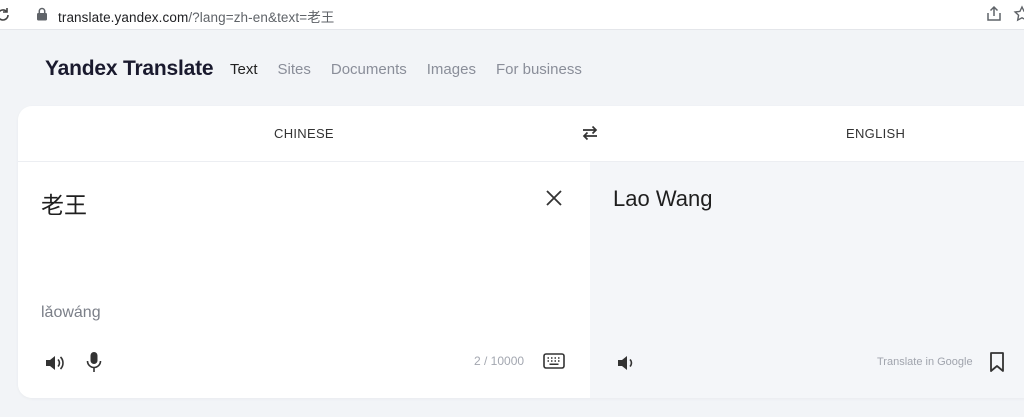 Image resolution: width=1024 pixels, height=417 pixels. Describe the element at coordinates (42, 14) in the screenshot. I see `lock-icon` at that location.